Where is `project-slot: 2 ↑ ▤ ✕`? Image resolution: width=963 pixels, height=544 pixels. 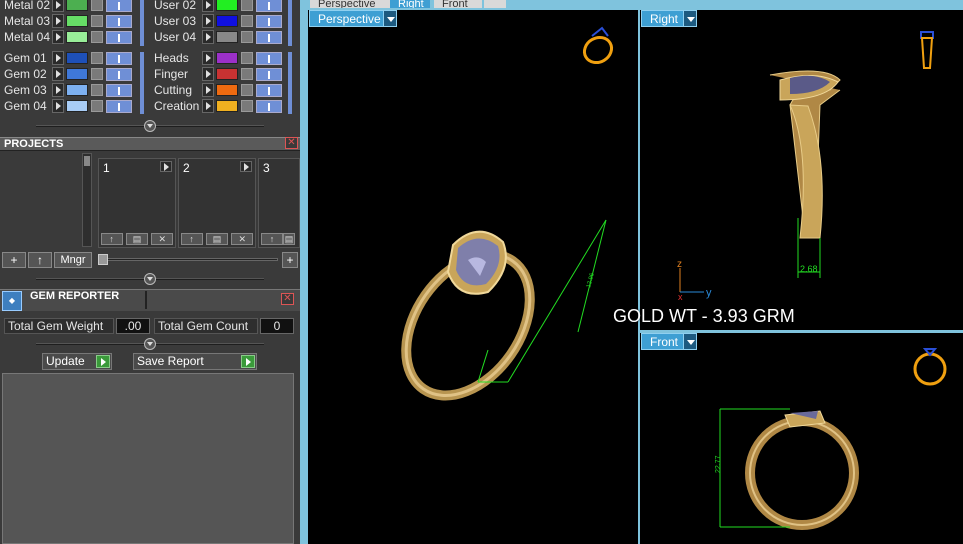
project-slot: 2 ↑ ▤ ✕ is located at coordinates (217, 203).